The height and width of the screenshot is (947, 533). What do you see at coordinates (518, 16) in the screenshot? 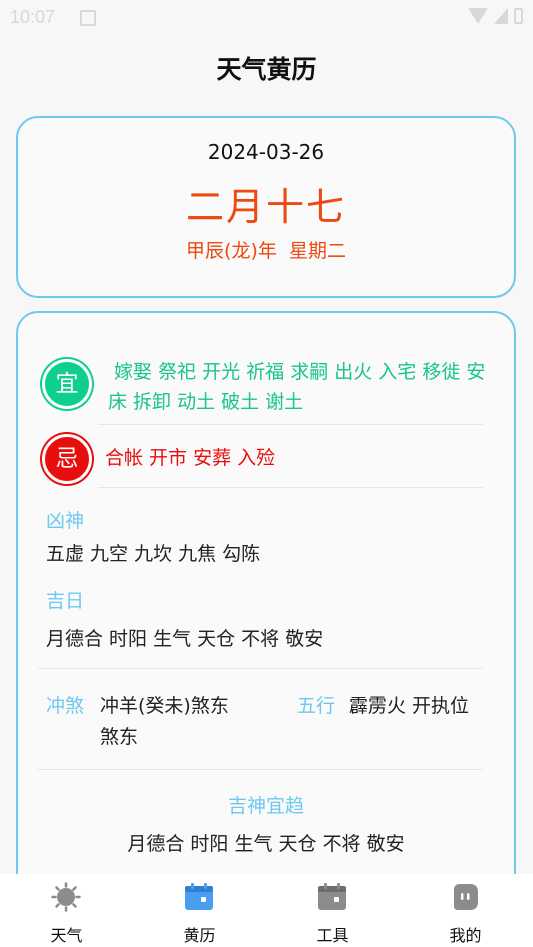
I see `battery-icon` at bounding box center [518, 16].